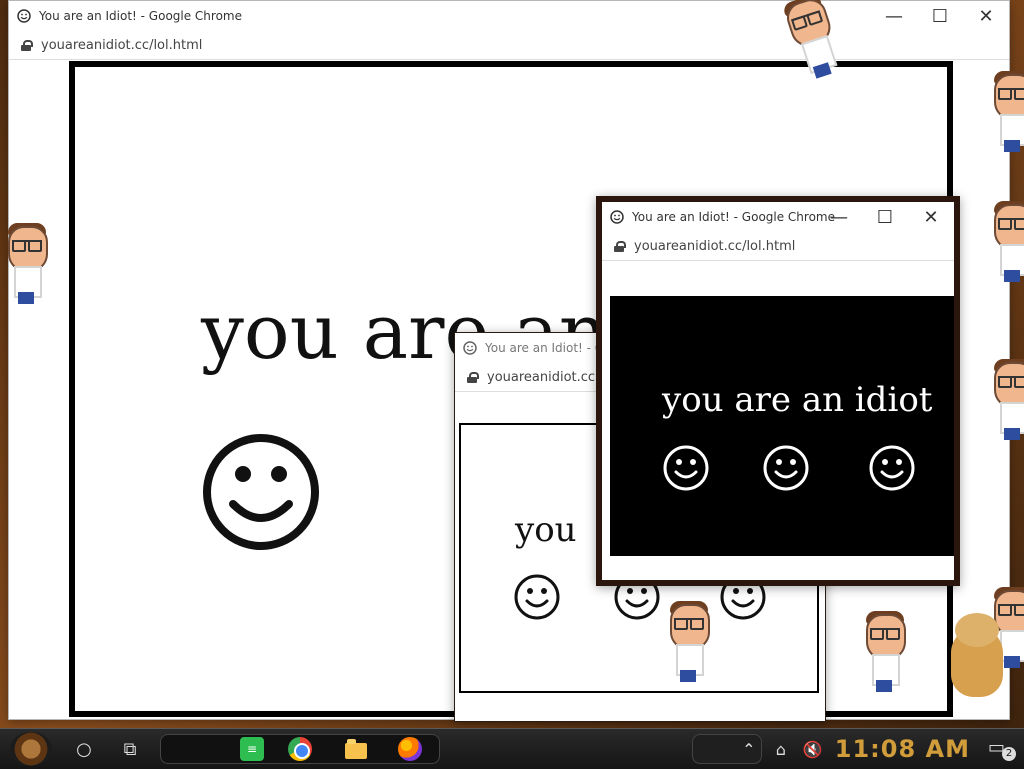 The width and height of the screenshot is (1024, 769). Describe the element at coordinates (1009, 754) in the screenshot. I see `notifications-count: 2` at that location.